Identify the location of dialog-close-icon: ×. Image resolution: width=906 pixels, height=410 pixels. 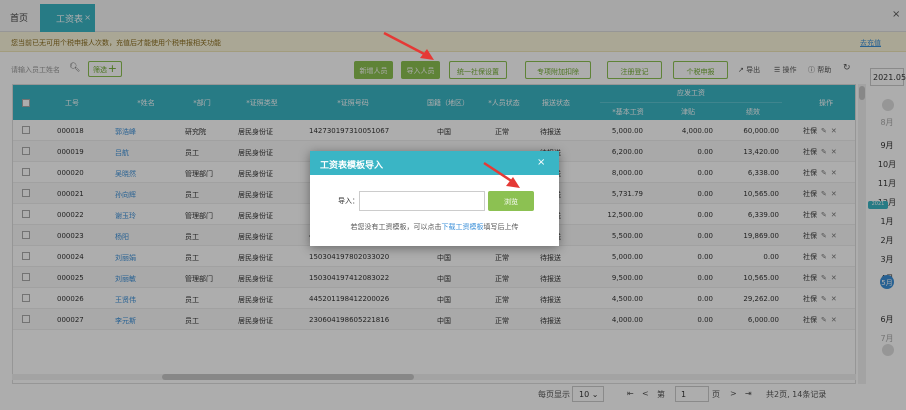
(541, 162).